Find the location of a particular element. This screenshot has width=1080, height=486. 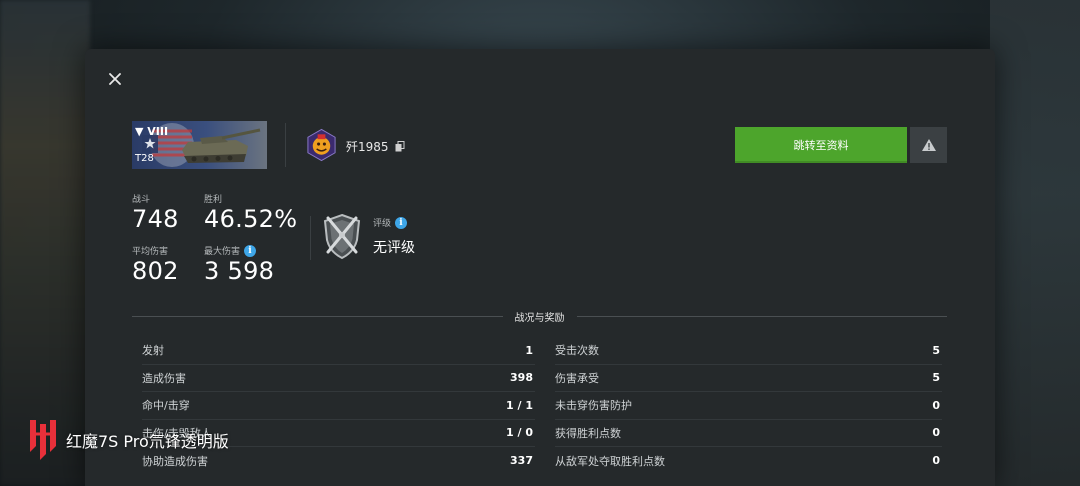

tank-icon is located at coordinates (221, 145).